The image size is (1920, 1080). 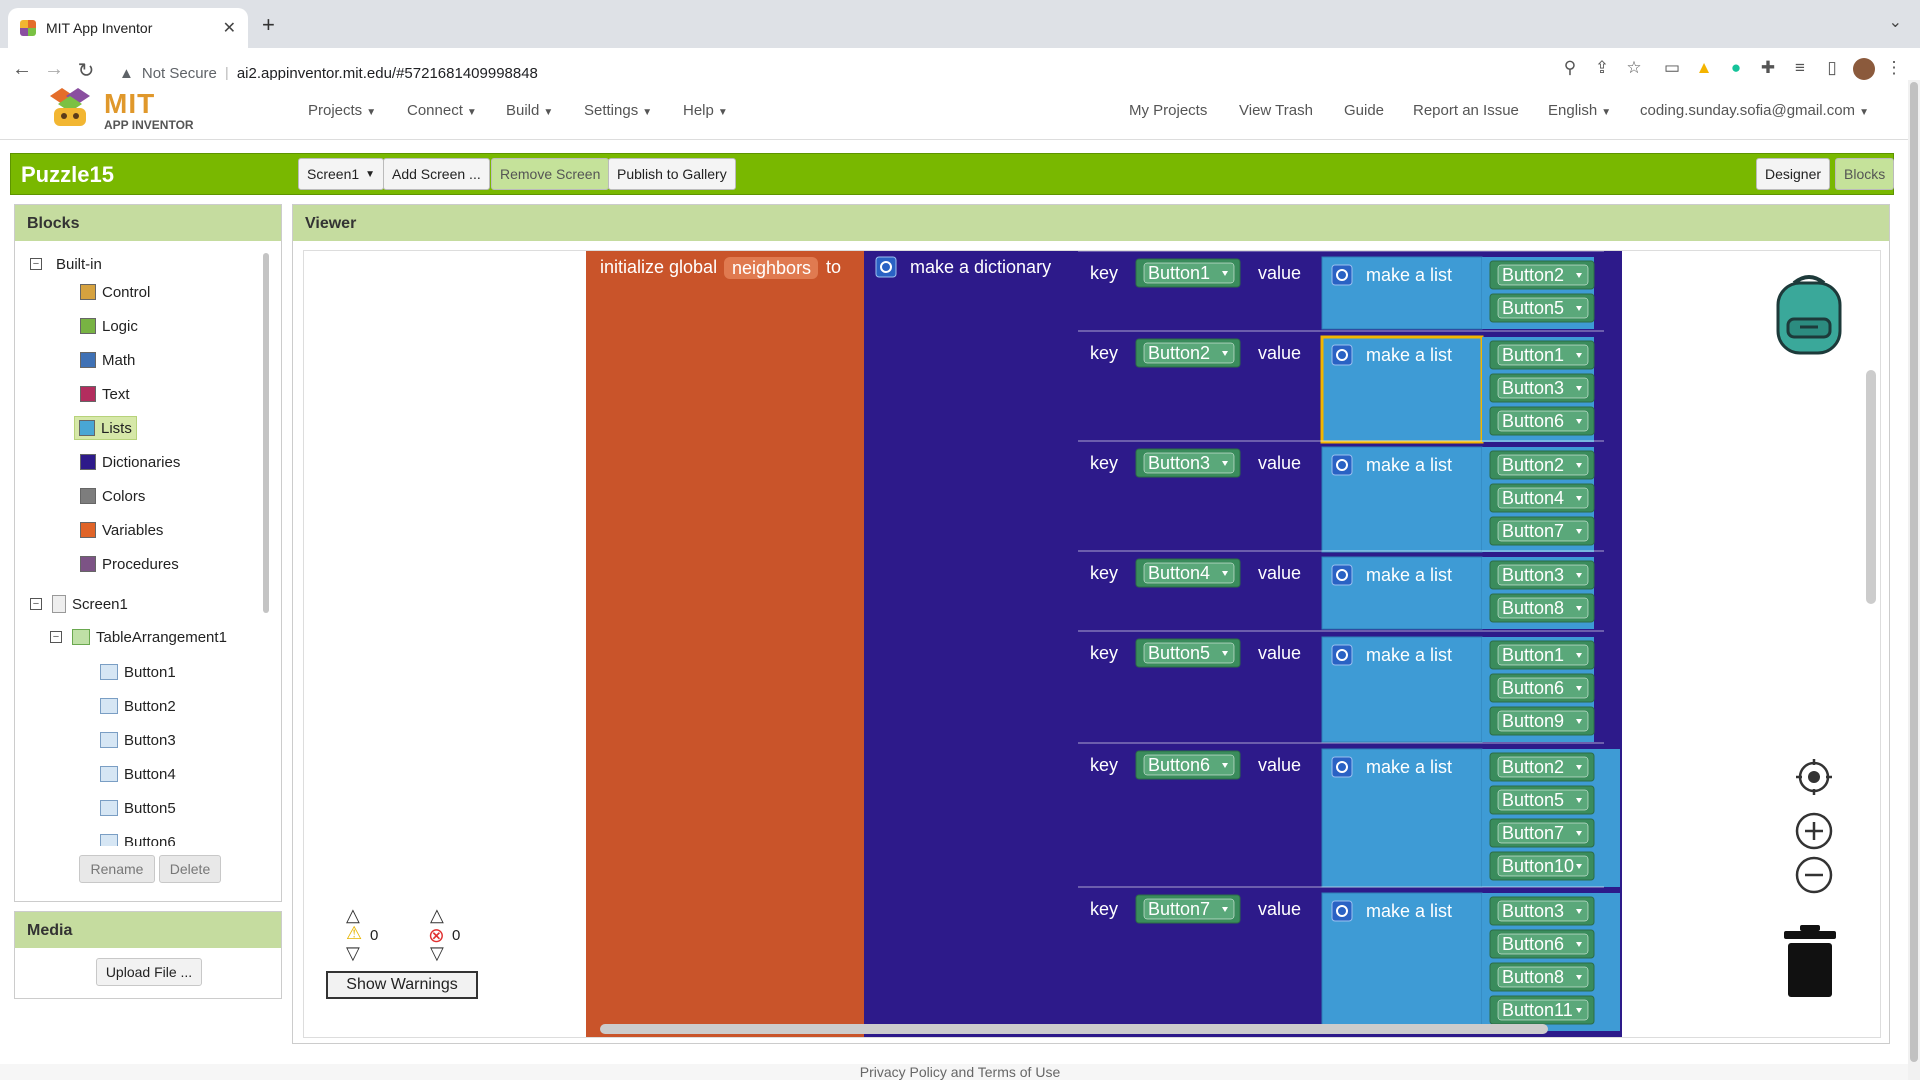 I want to click on warning-next-arrow-icon: ▽, so click(x=353, y=953).